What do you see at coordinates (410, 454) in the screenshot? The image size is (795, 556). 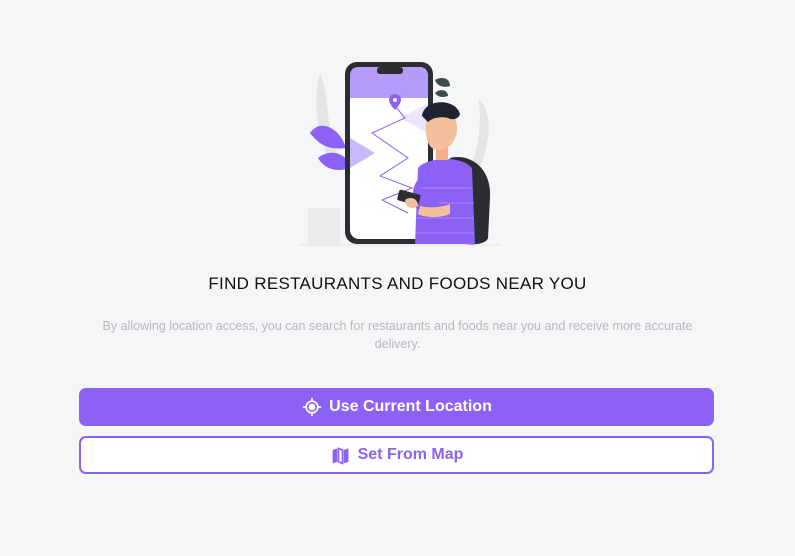 I see `set-from-map-label: Set From Map` at bounding box center [410, 454].